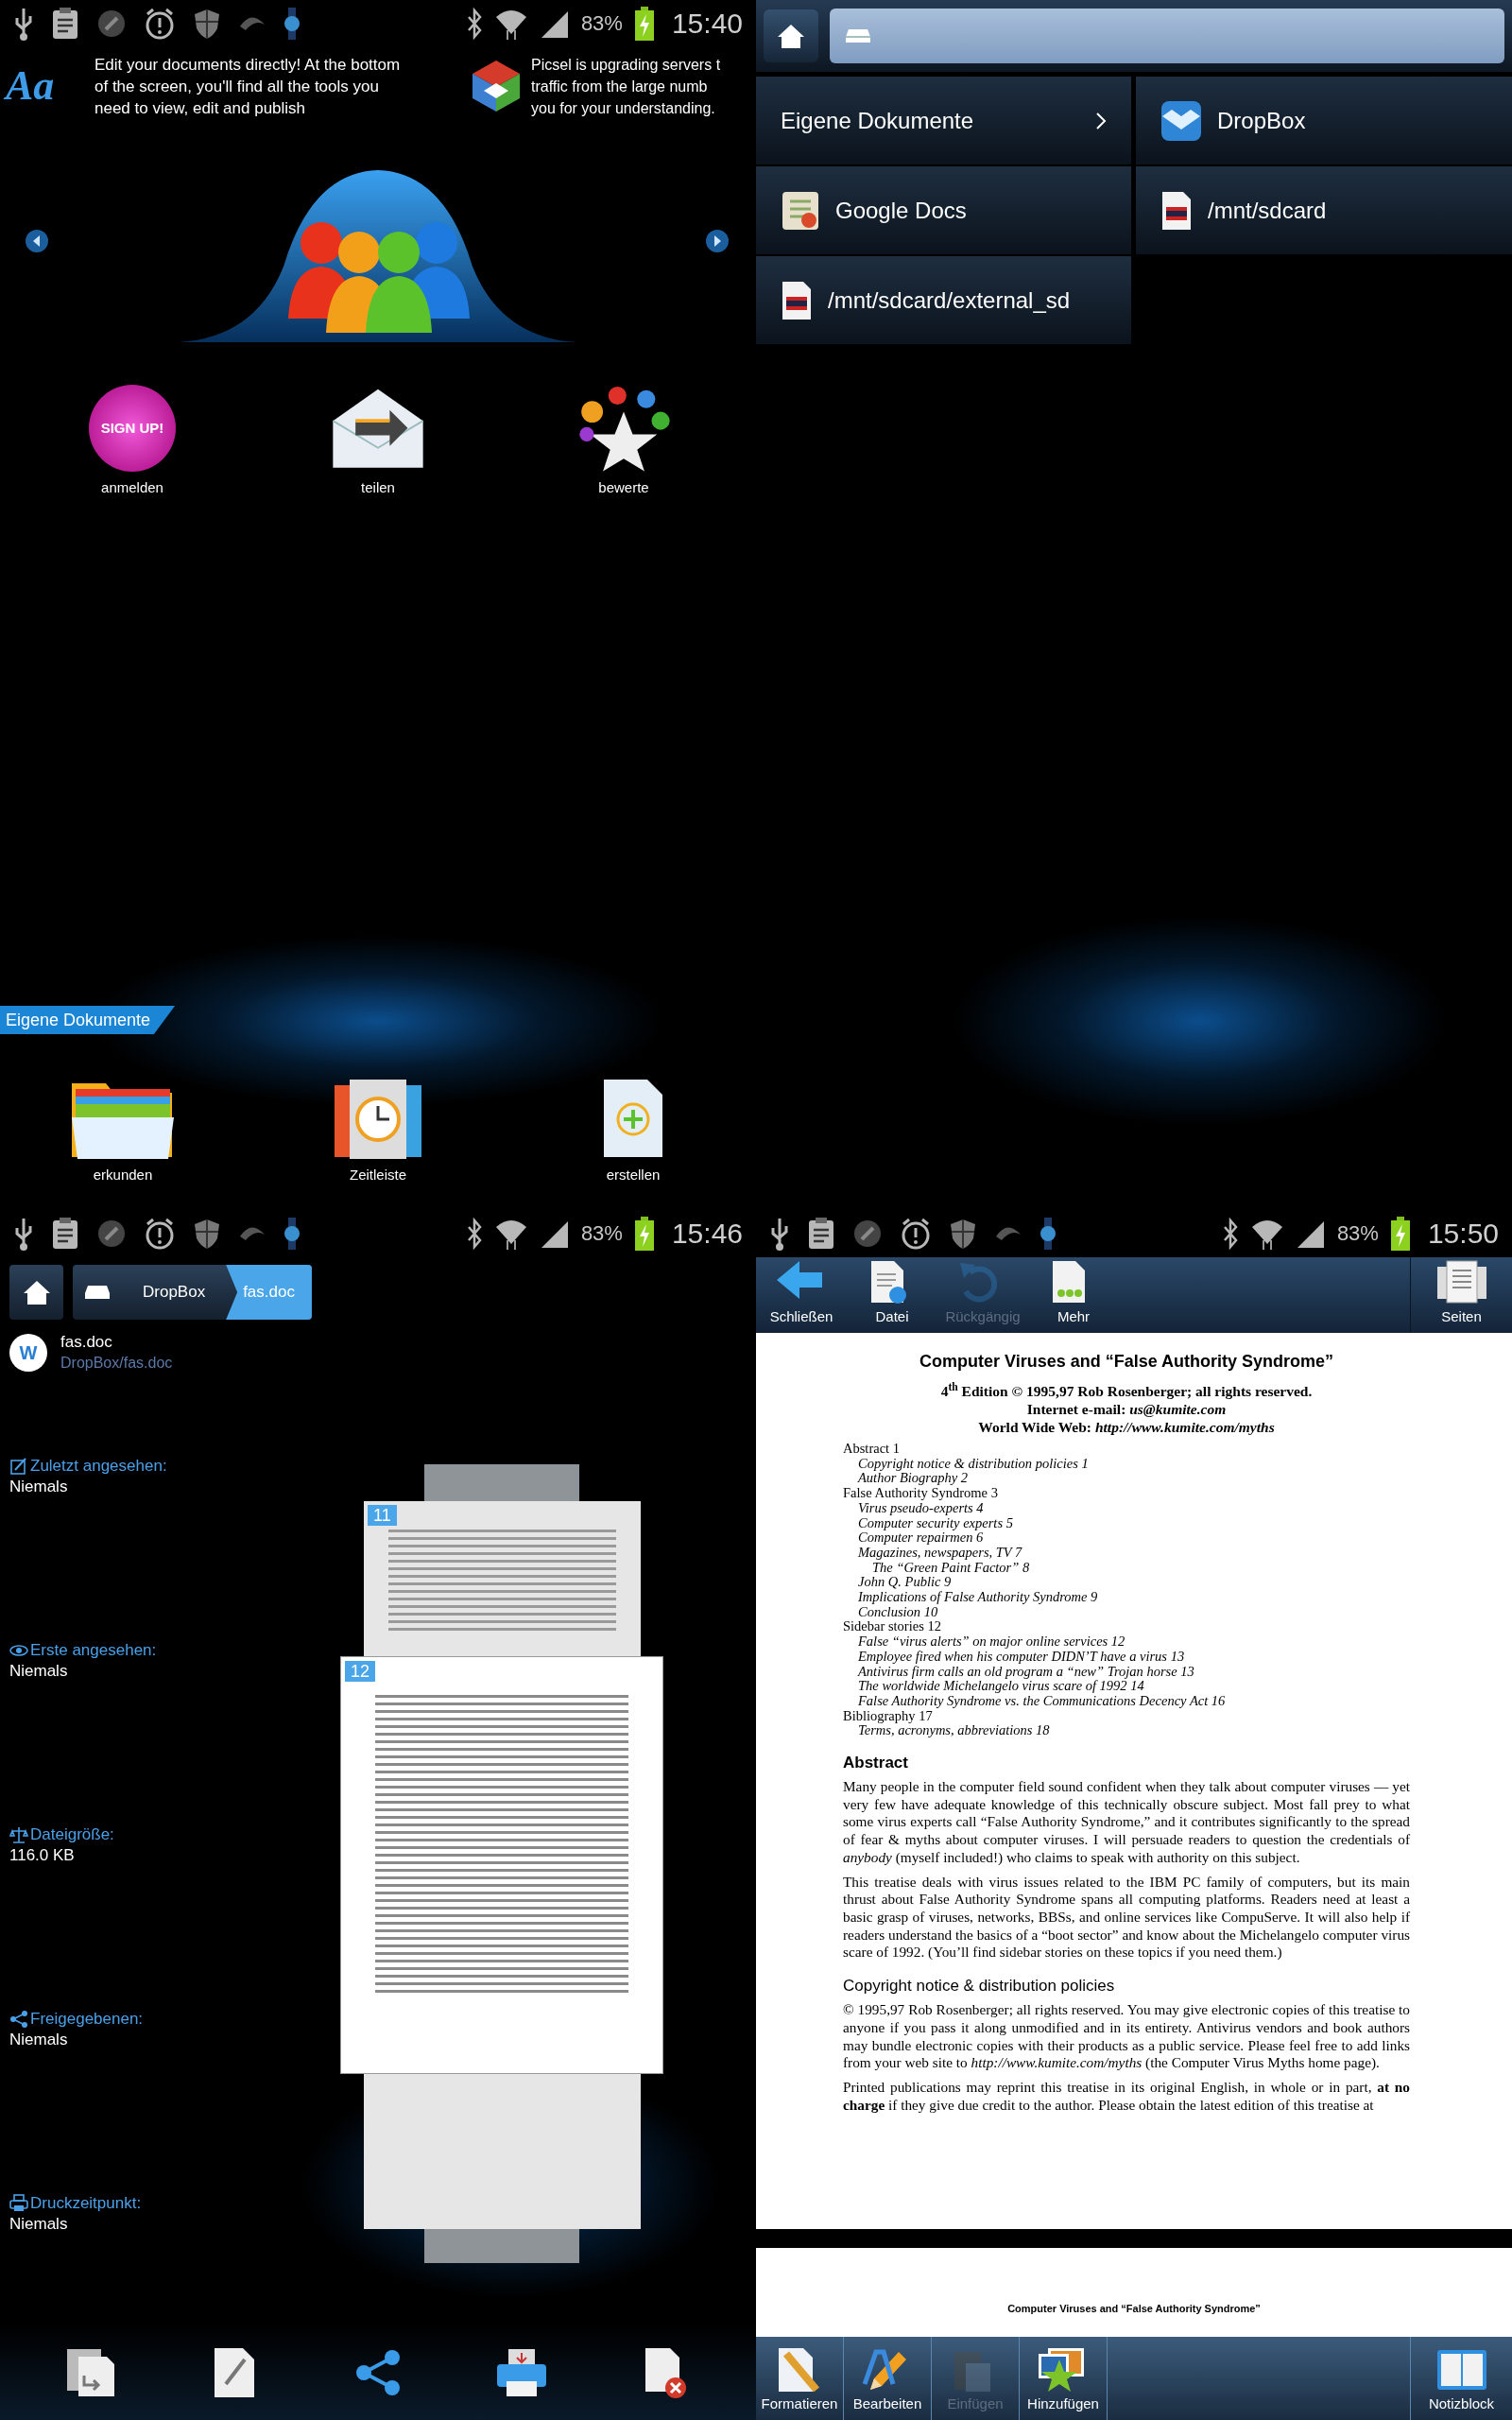  I want to click on copy-document-icon, so click(90, 2373).